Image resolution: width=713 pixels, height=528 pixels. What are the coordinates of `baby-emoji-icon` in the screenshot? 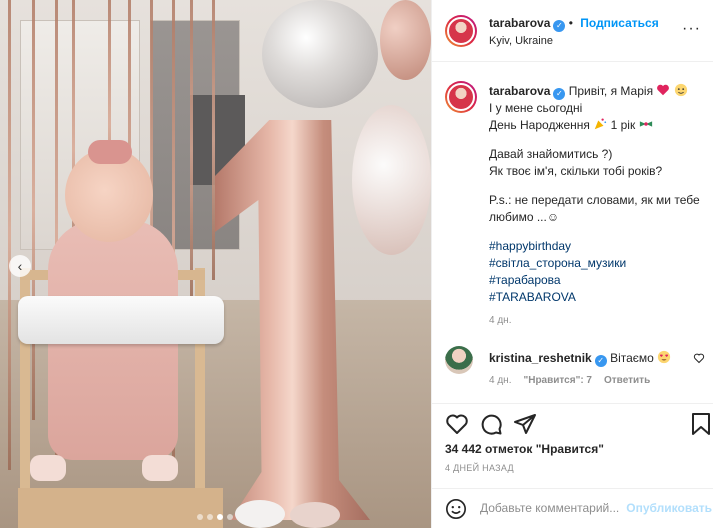 It's located at (680, 90).